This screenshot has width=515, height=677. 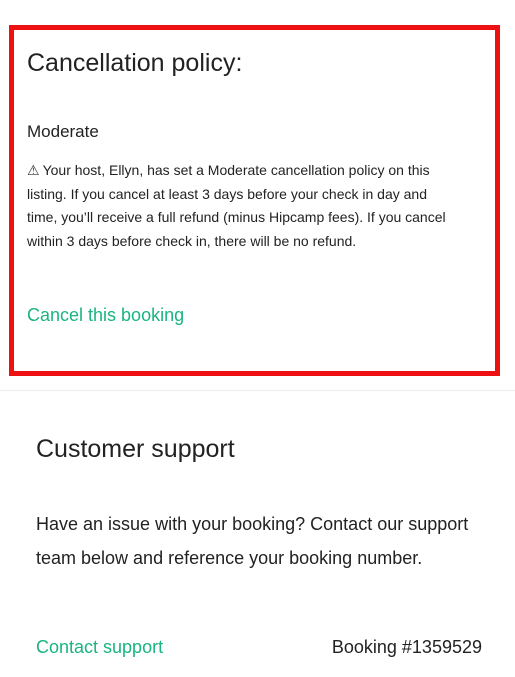 I want to click on warning-icon: ⚠, so click(x=33, y=170).